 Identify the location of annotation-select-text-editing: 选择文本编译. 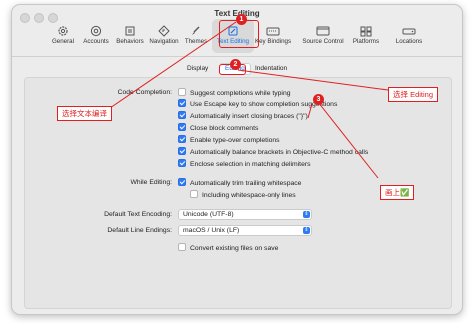
(84, 113).